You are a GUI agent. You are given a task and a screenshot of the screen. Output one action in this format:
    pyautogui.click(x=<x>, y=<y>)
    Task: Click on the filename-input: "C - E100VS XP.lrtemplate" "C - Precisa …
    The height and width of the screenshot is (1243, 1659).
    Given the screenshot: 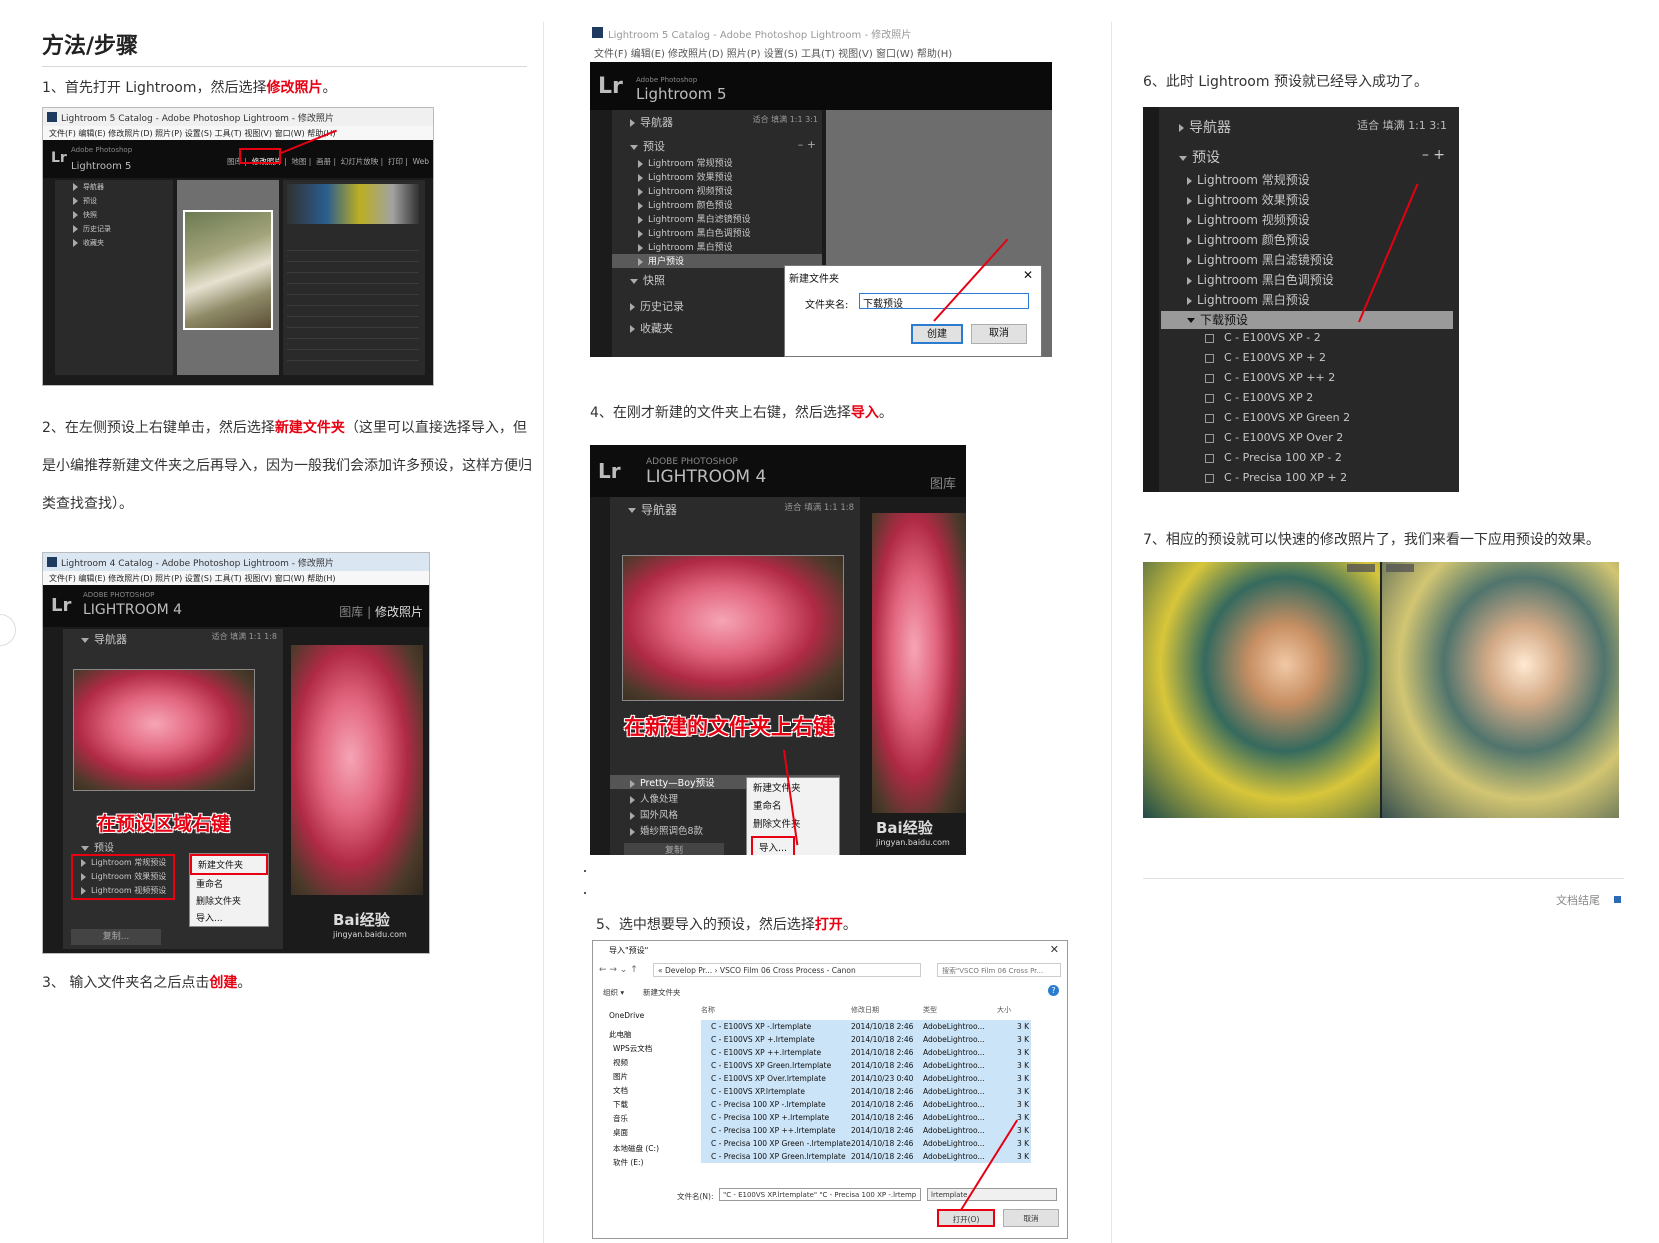 What is the action you would take?
    pyautogui.click(x=820, y=1194)
    